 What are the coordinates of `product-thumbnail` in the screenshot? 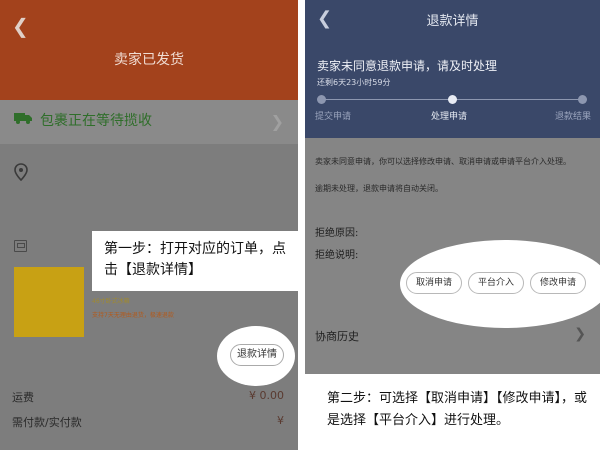 It's located at (49, 302).